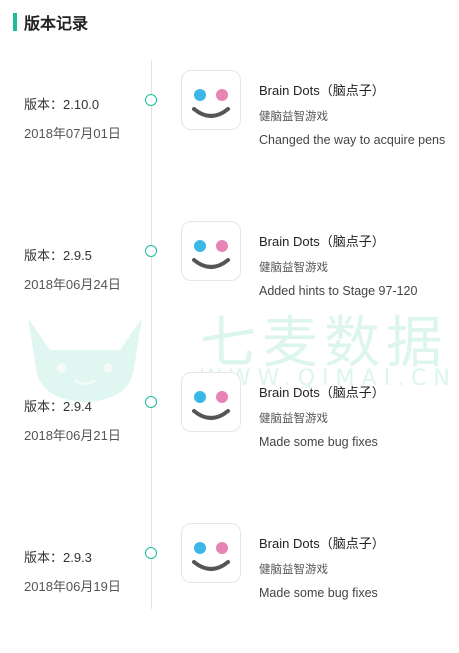  I want to click on change-note: Added hints to Stage 97-120, so click(338, 291).